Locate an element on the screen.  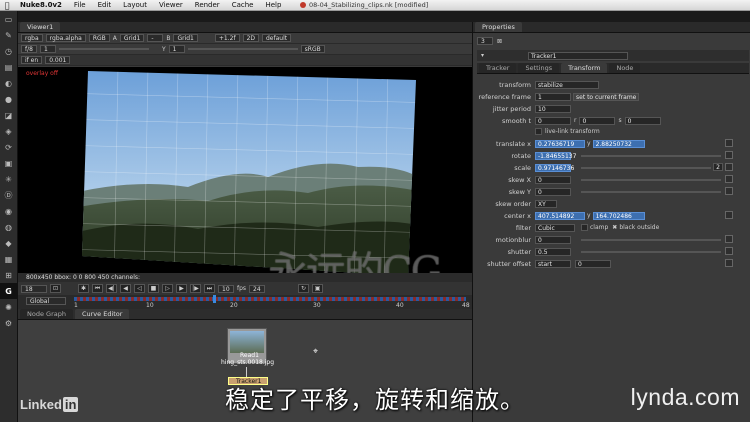
tab-settings: Settings is located at coordinates (539, 68).